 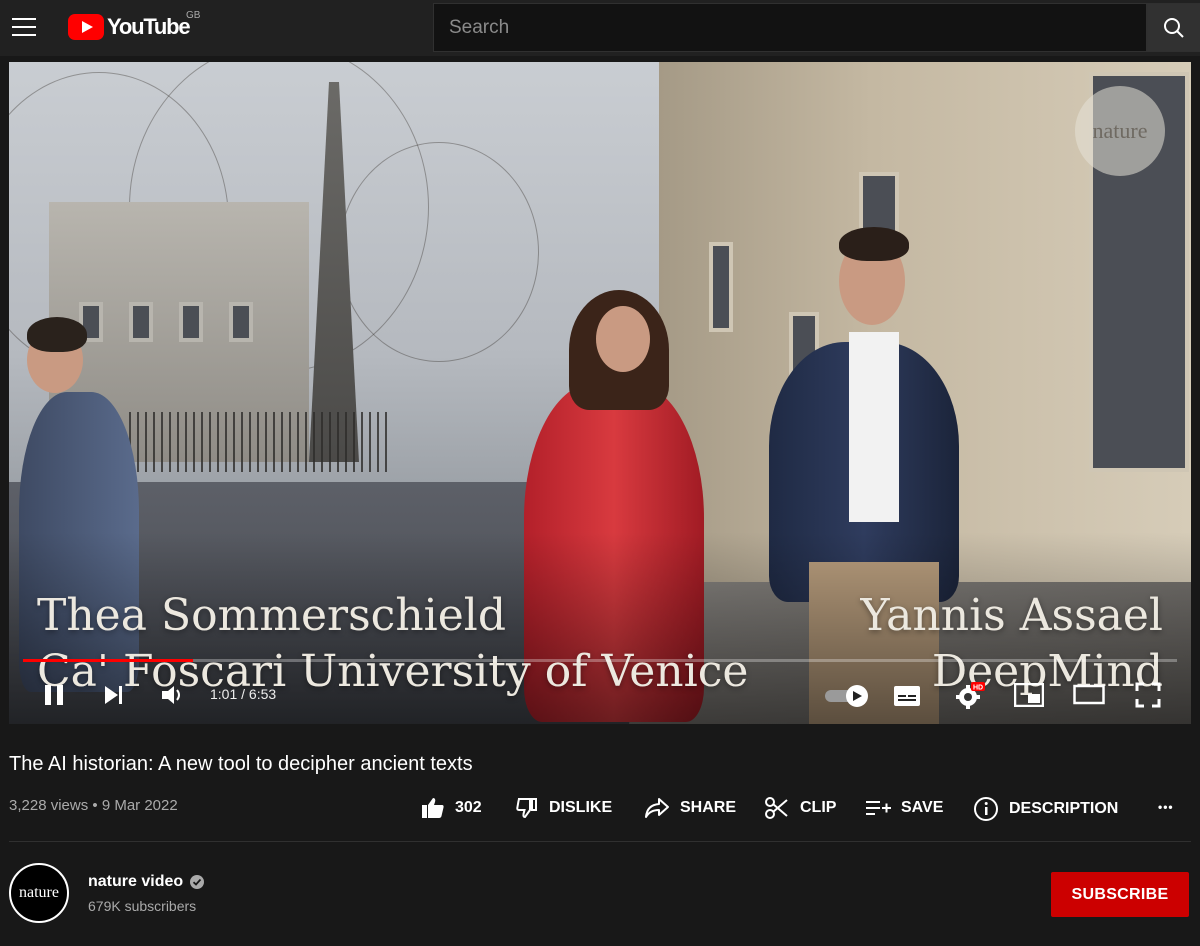 I want to click on lower-third-right-name: Yannis Assael, so click(x=1011, y=615).